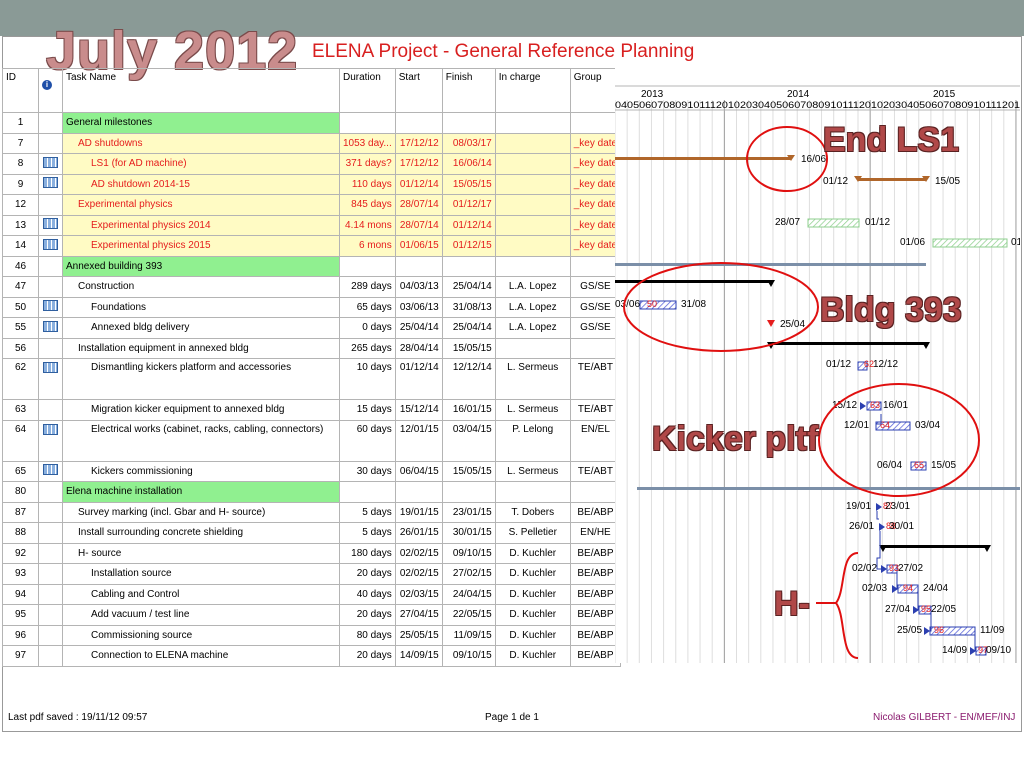  Describe the element at coordinates (735, 439) in the screenshot. I see `annotation-kicker-pltf: Kicker pltf` at that location.